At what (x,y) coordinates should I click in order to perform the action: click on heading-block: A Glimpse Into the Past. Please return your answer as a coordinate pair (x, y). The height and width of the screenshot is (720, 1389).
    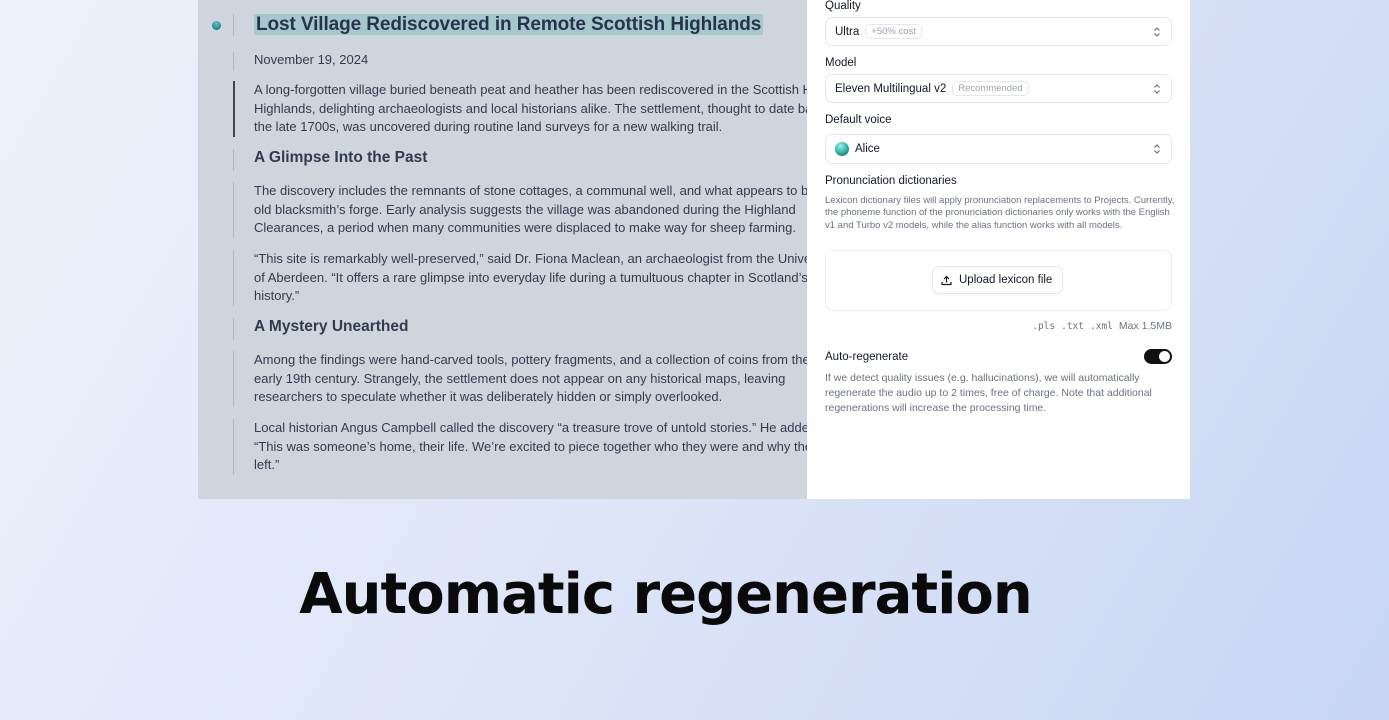
    Looking at the image, I should click on (330, 160).